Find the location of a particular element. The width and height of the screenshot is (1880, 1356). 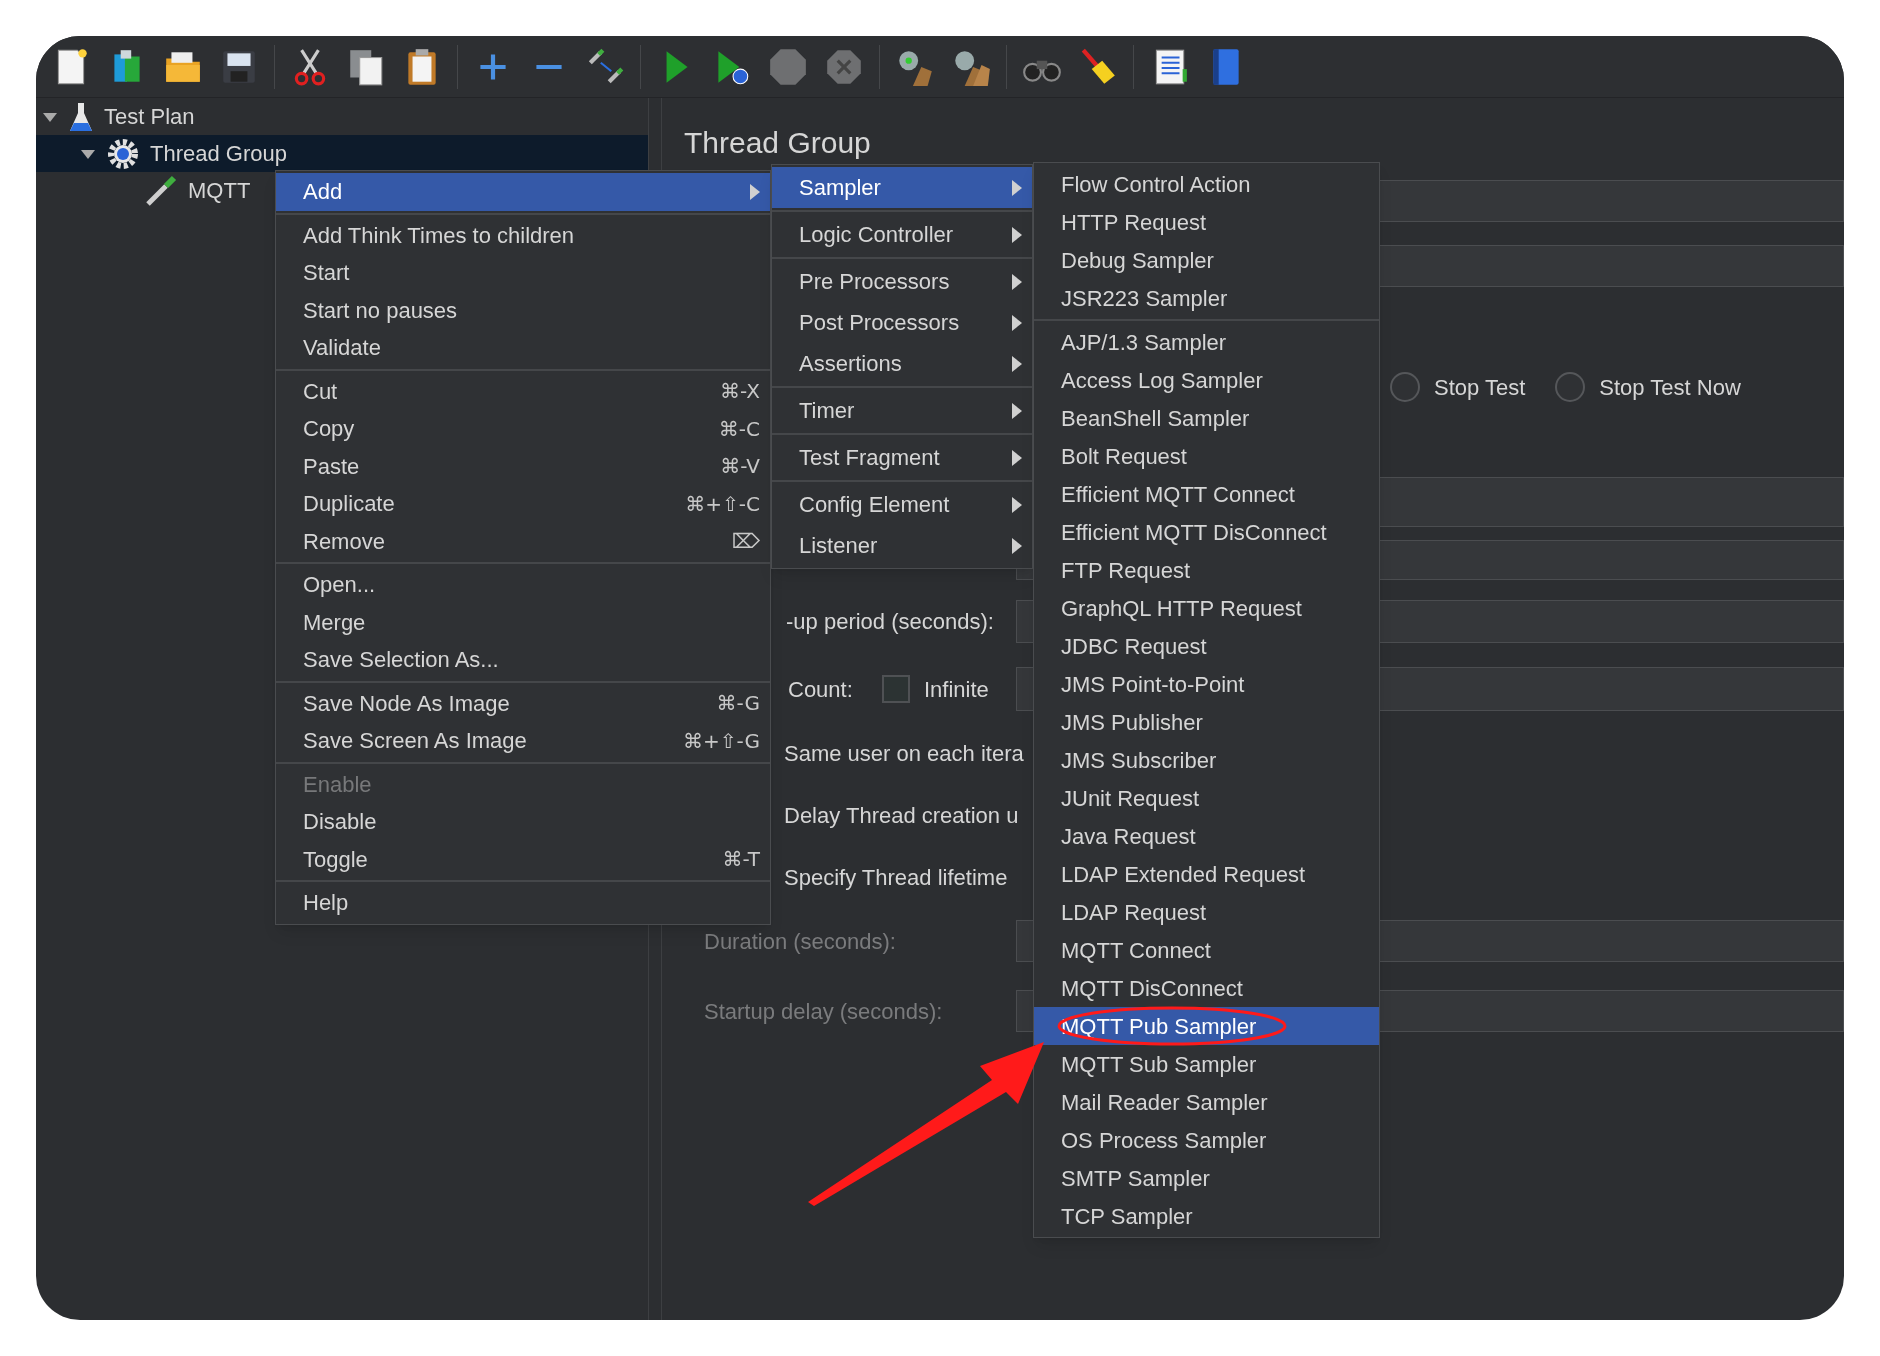

shortcut-label: ⌘-C is located at coordinates (739, 429).